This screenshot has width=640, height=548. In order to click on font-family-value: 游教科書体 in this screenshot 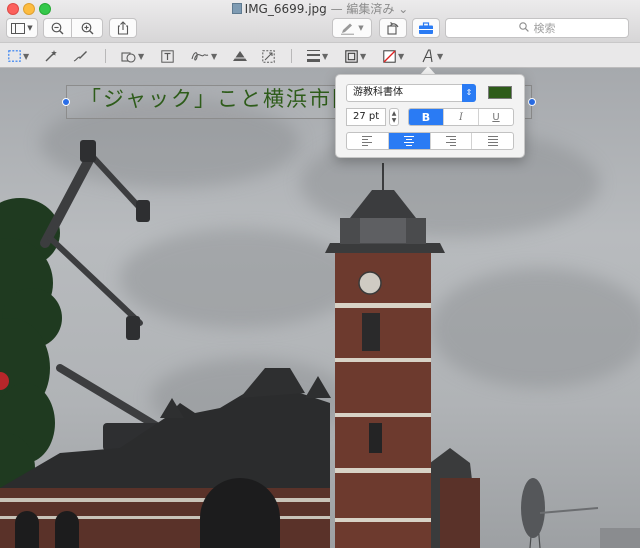, I will do `click(378, 92)`.